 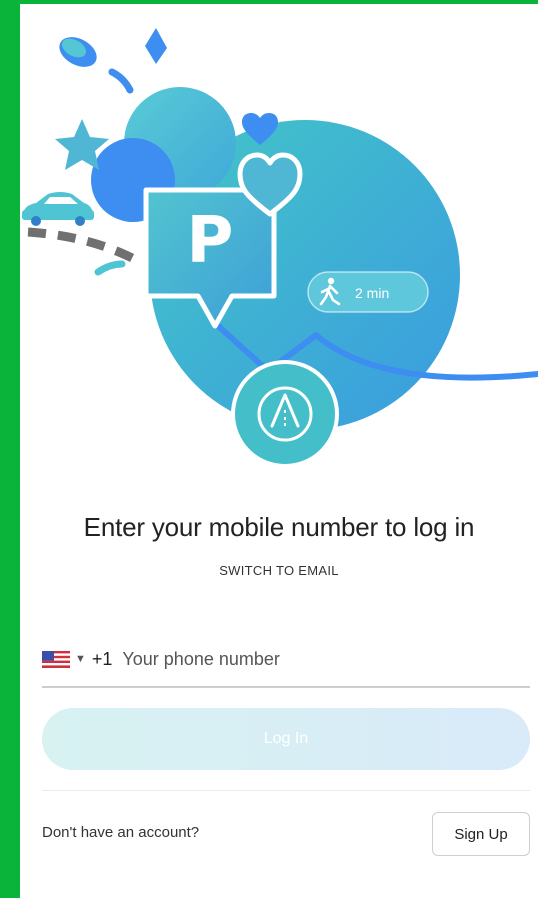 What do you see at coordinates (286, 739) in the screenshot?
I see `login-button: Log In` at bounding box center [286, 739].